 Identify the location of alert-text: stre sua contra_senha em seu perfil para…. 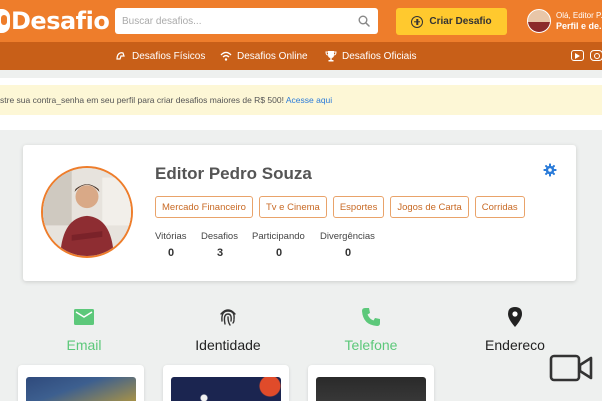
(143, 100).